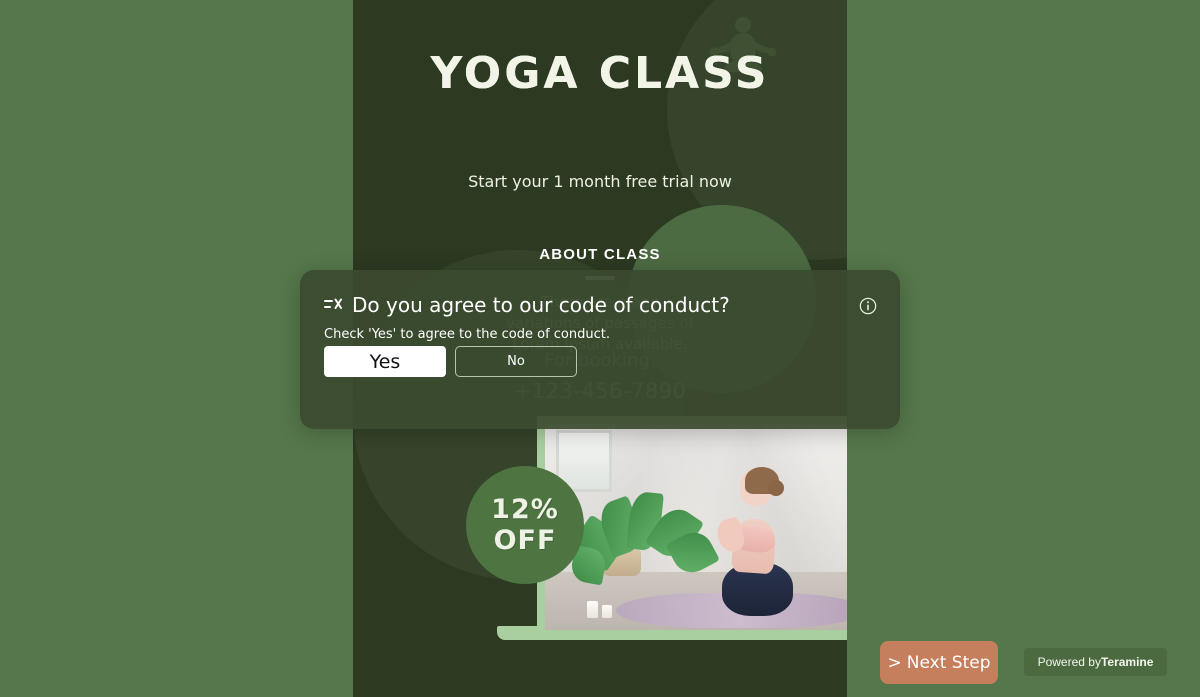 Image resolution: width=1200 pixels, height=697 pixels. I want to click on powered-by-brand: Teramine, so click(1127, 662).